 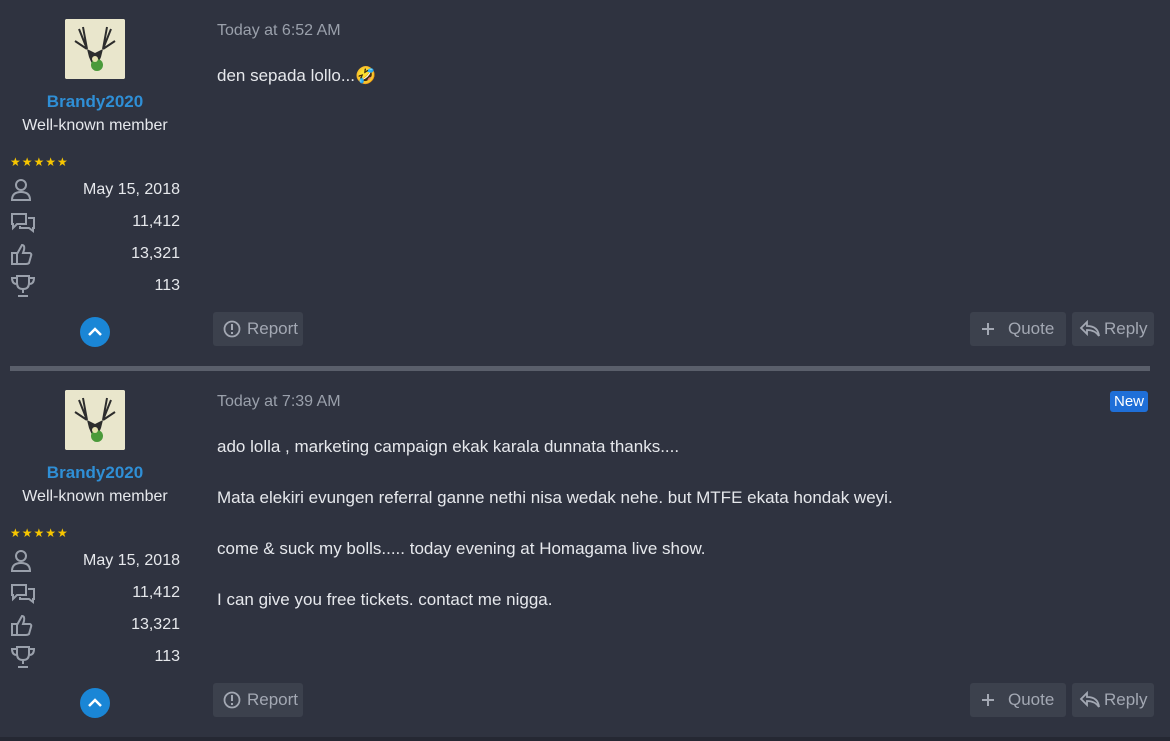 I want to click on post-timestamp: Today at 7:39 AM, so click(x=279, y=402).